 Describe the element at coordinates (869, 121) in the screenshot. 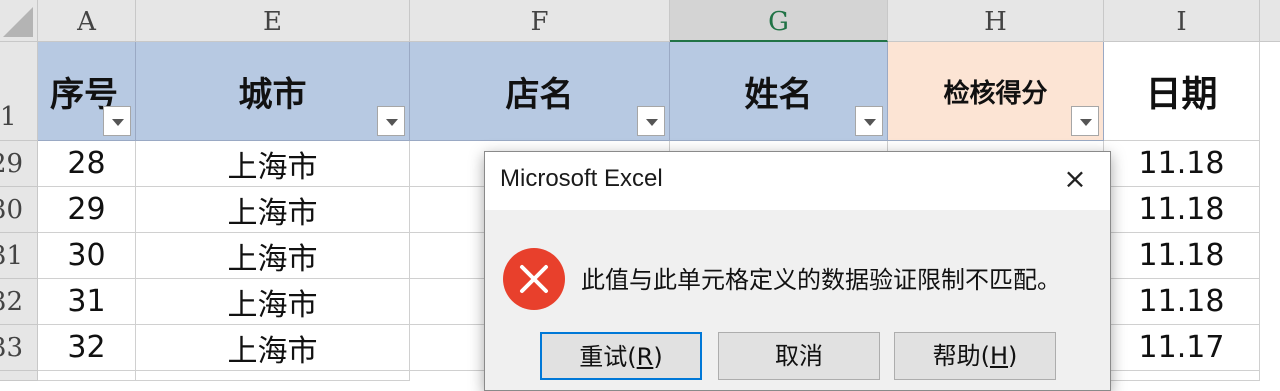

I see `filter-dropdown-name` at that location.